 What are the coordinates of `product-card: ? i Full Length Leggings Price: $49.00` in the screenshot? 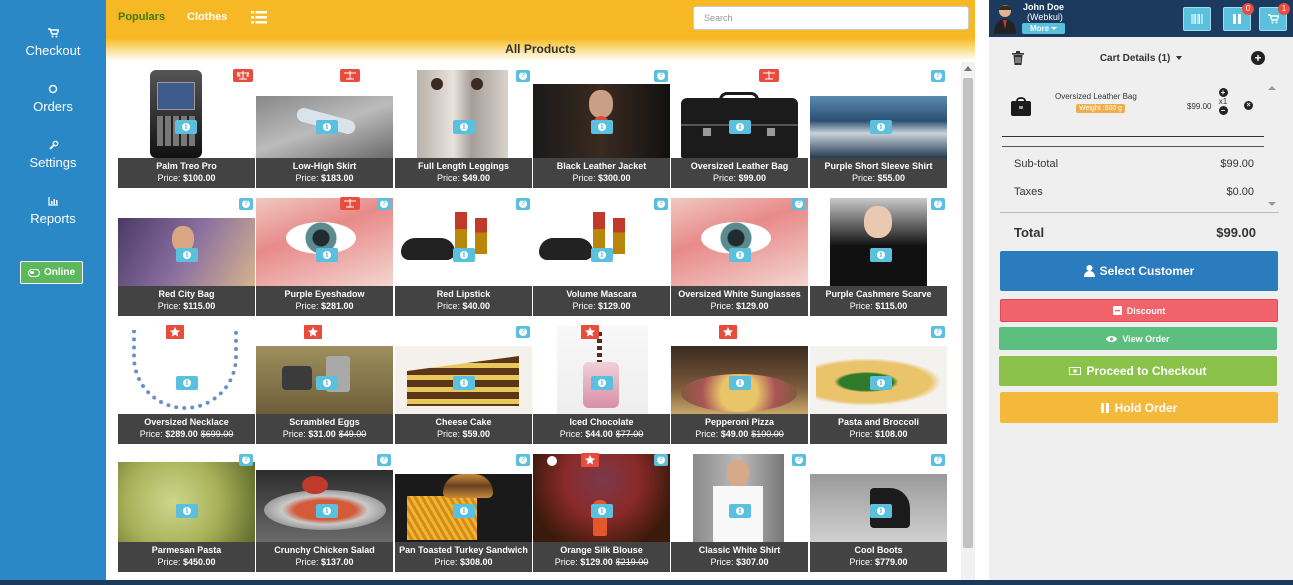 It's located at (463, 128).